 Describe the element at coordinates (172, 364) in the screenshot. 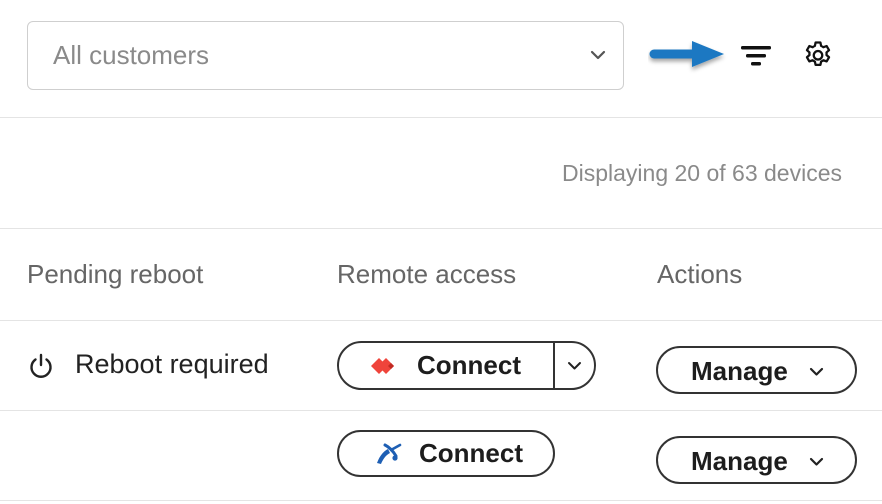

I see `pending-reboot-status: Reboot required` at that location.